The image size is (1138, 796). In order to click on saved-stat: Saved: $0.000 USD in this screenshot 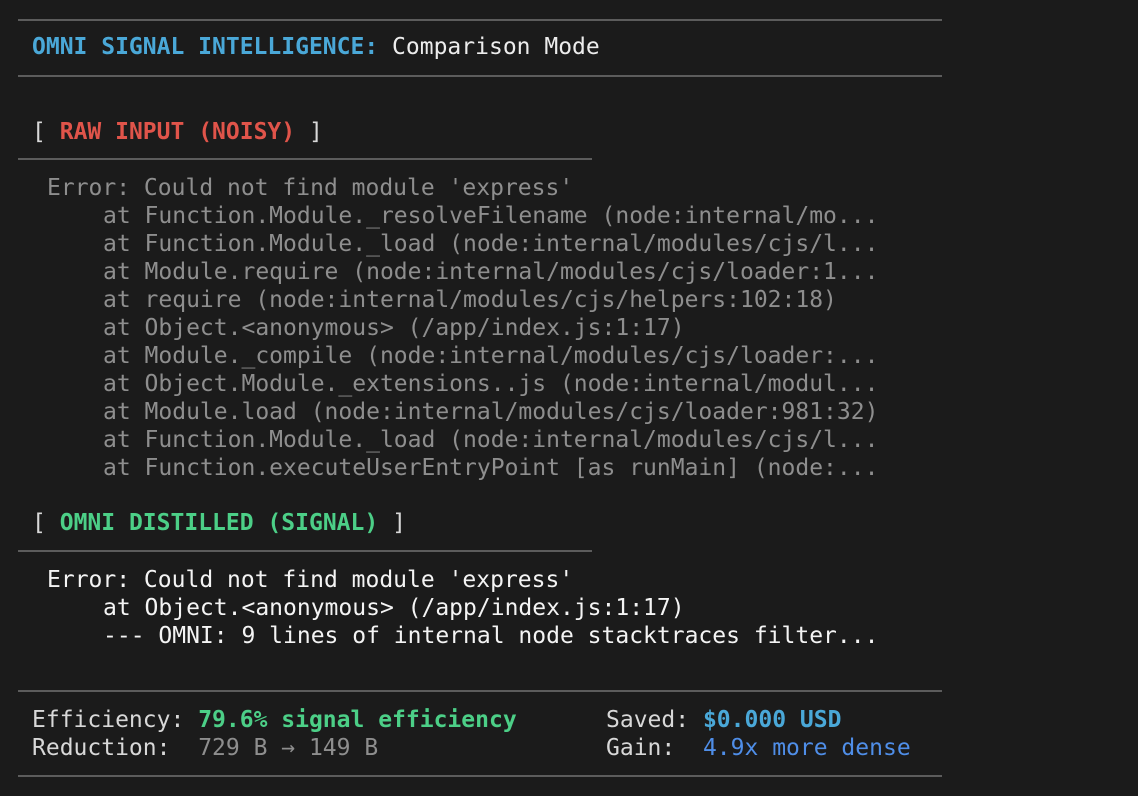, I will do `click(723, 720)`.